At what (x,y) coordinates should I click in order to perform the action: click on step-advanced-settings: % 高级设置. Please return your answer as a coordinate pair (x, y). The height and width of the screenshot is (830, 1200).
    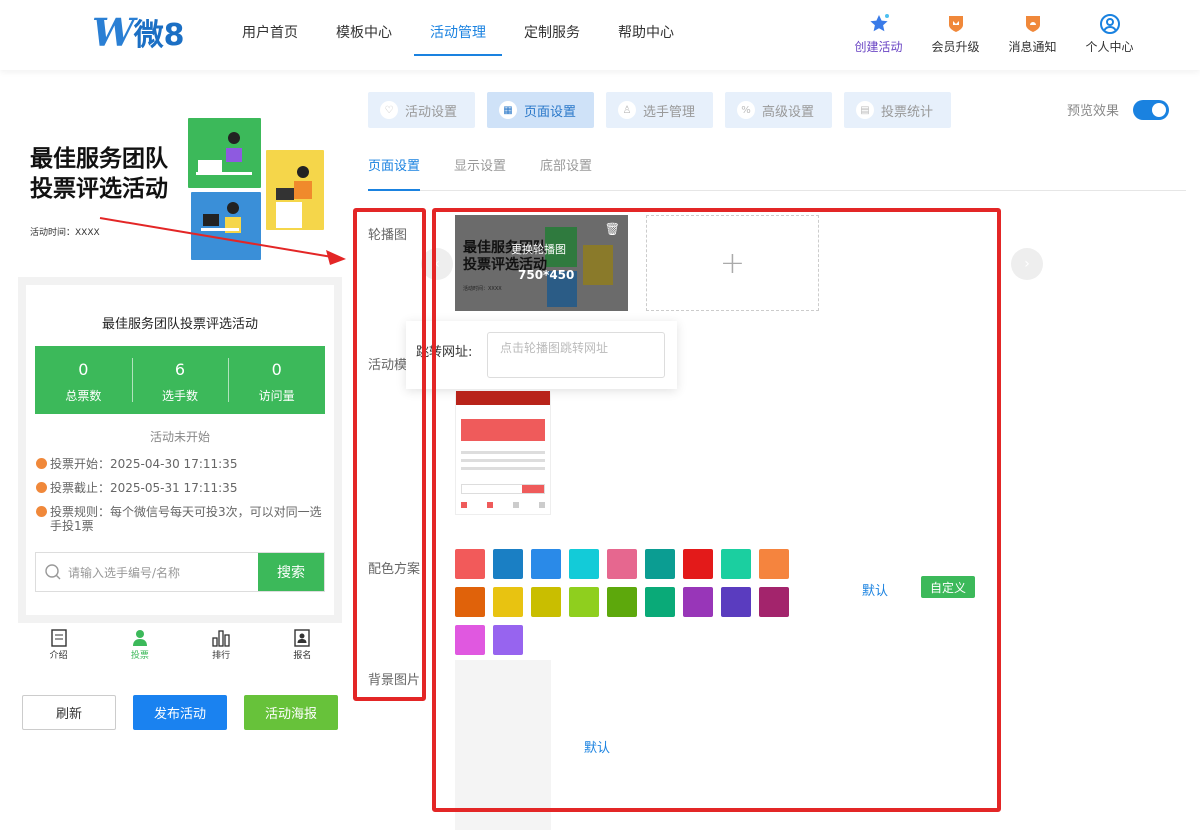
    Looking at the image, I should click on (778, 110).